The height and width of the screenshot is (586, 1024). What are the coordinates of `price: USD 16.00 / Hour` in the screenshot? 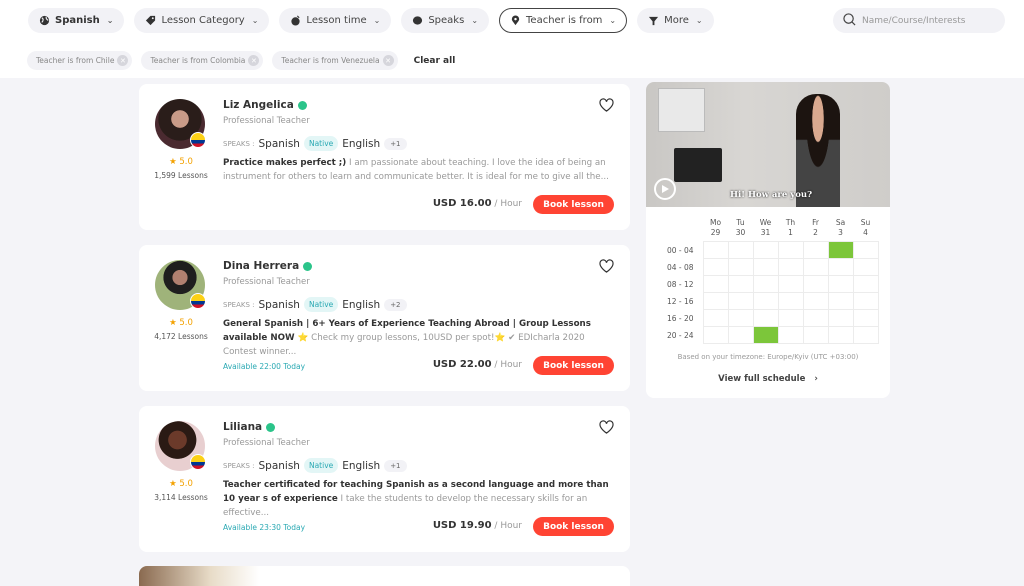 It's located at (477, 203).